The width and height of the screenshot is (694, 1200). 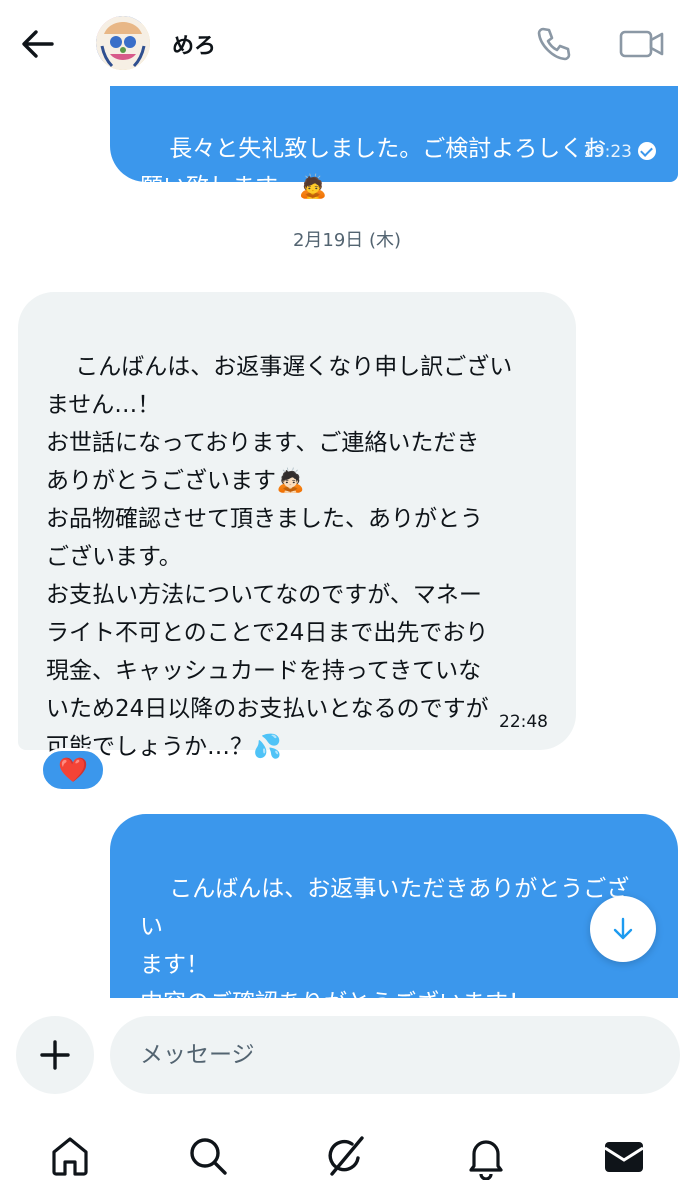 I want to click on back-arrow-icon, so click(x=38, y=44).